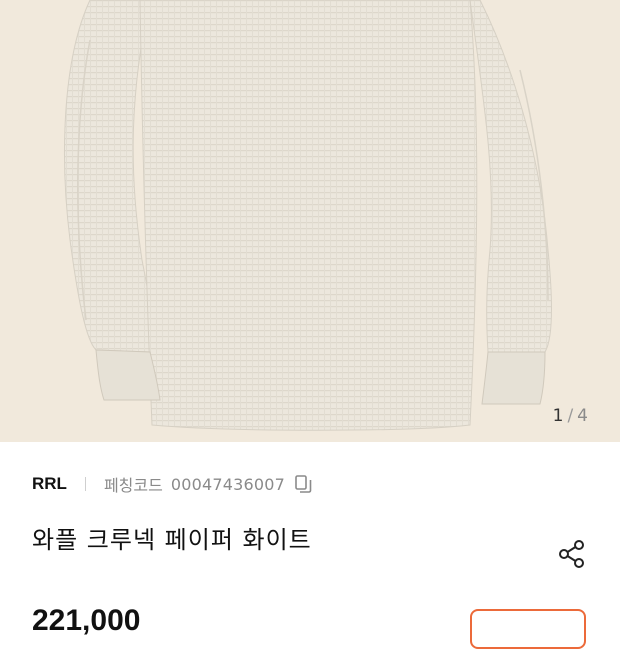  What do you see at coordinates (85, 484) in the screenshot?
I see `meta-divider` at bounding box center [85, 484].